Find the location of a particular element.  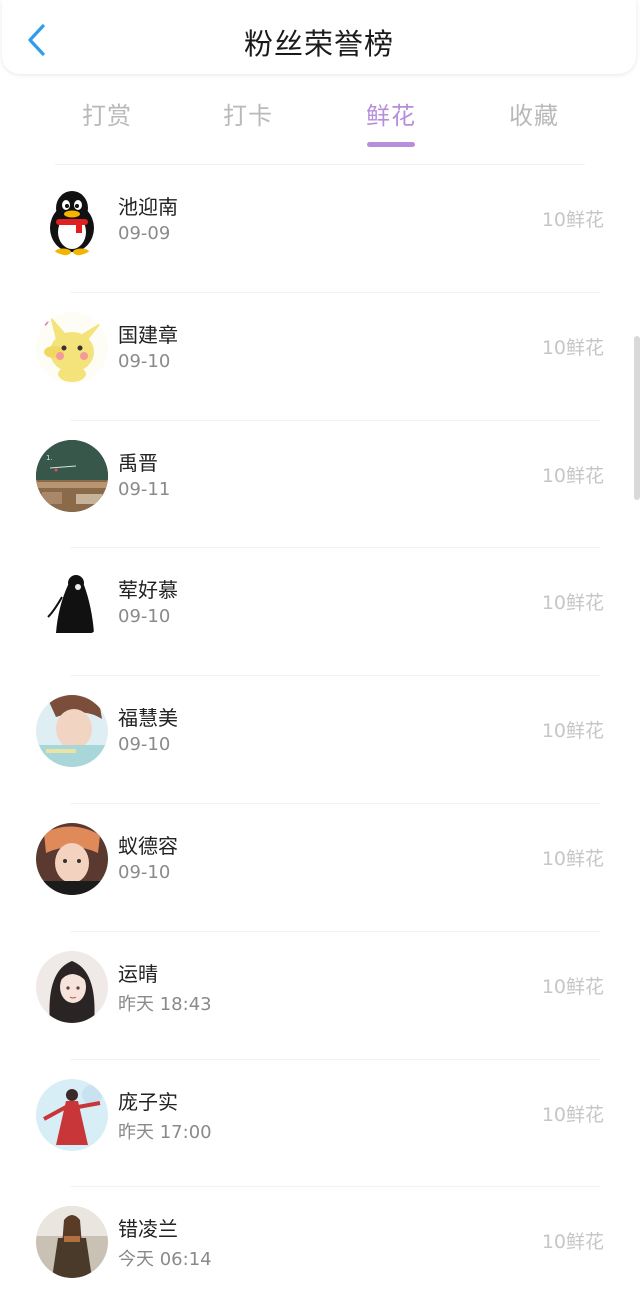

tab-favorites: 收藏 is located at coordinates (534, 113).